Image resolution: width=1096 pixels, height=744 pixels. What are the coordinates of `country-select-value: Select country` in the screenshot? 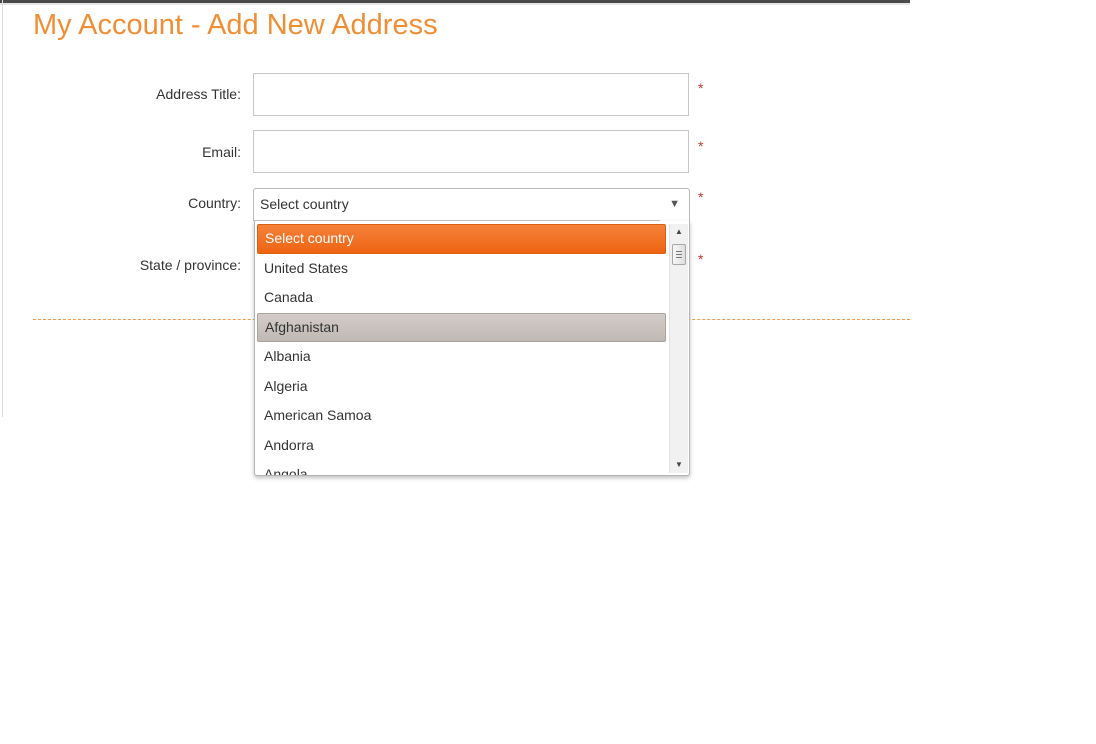 It's located at (304, 204).